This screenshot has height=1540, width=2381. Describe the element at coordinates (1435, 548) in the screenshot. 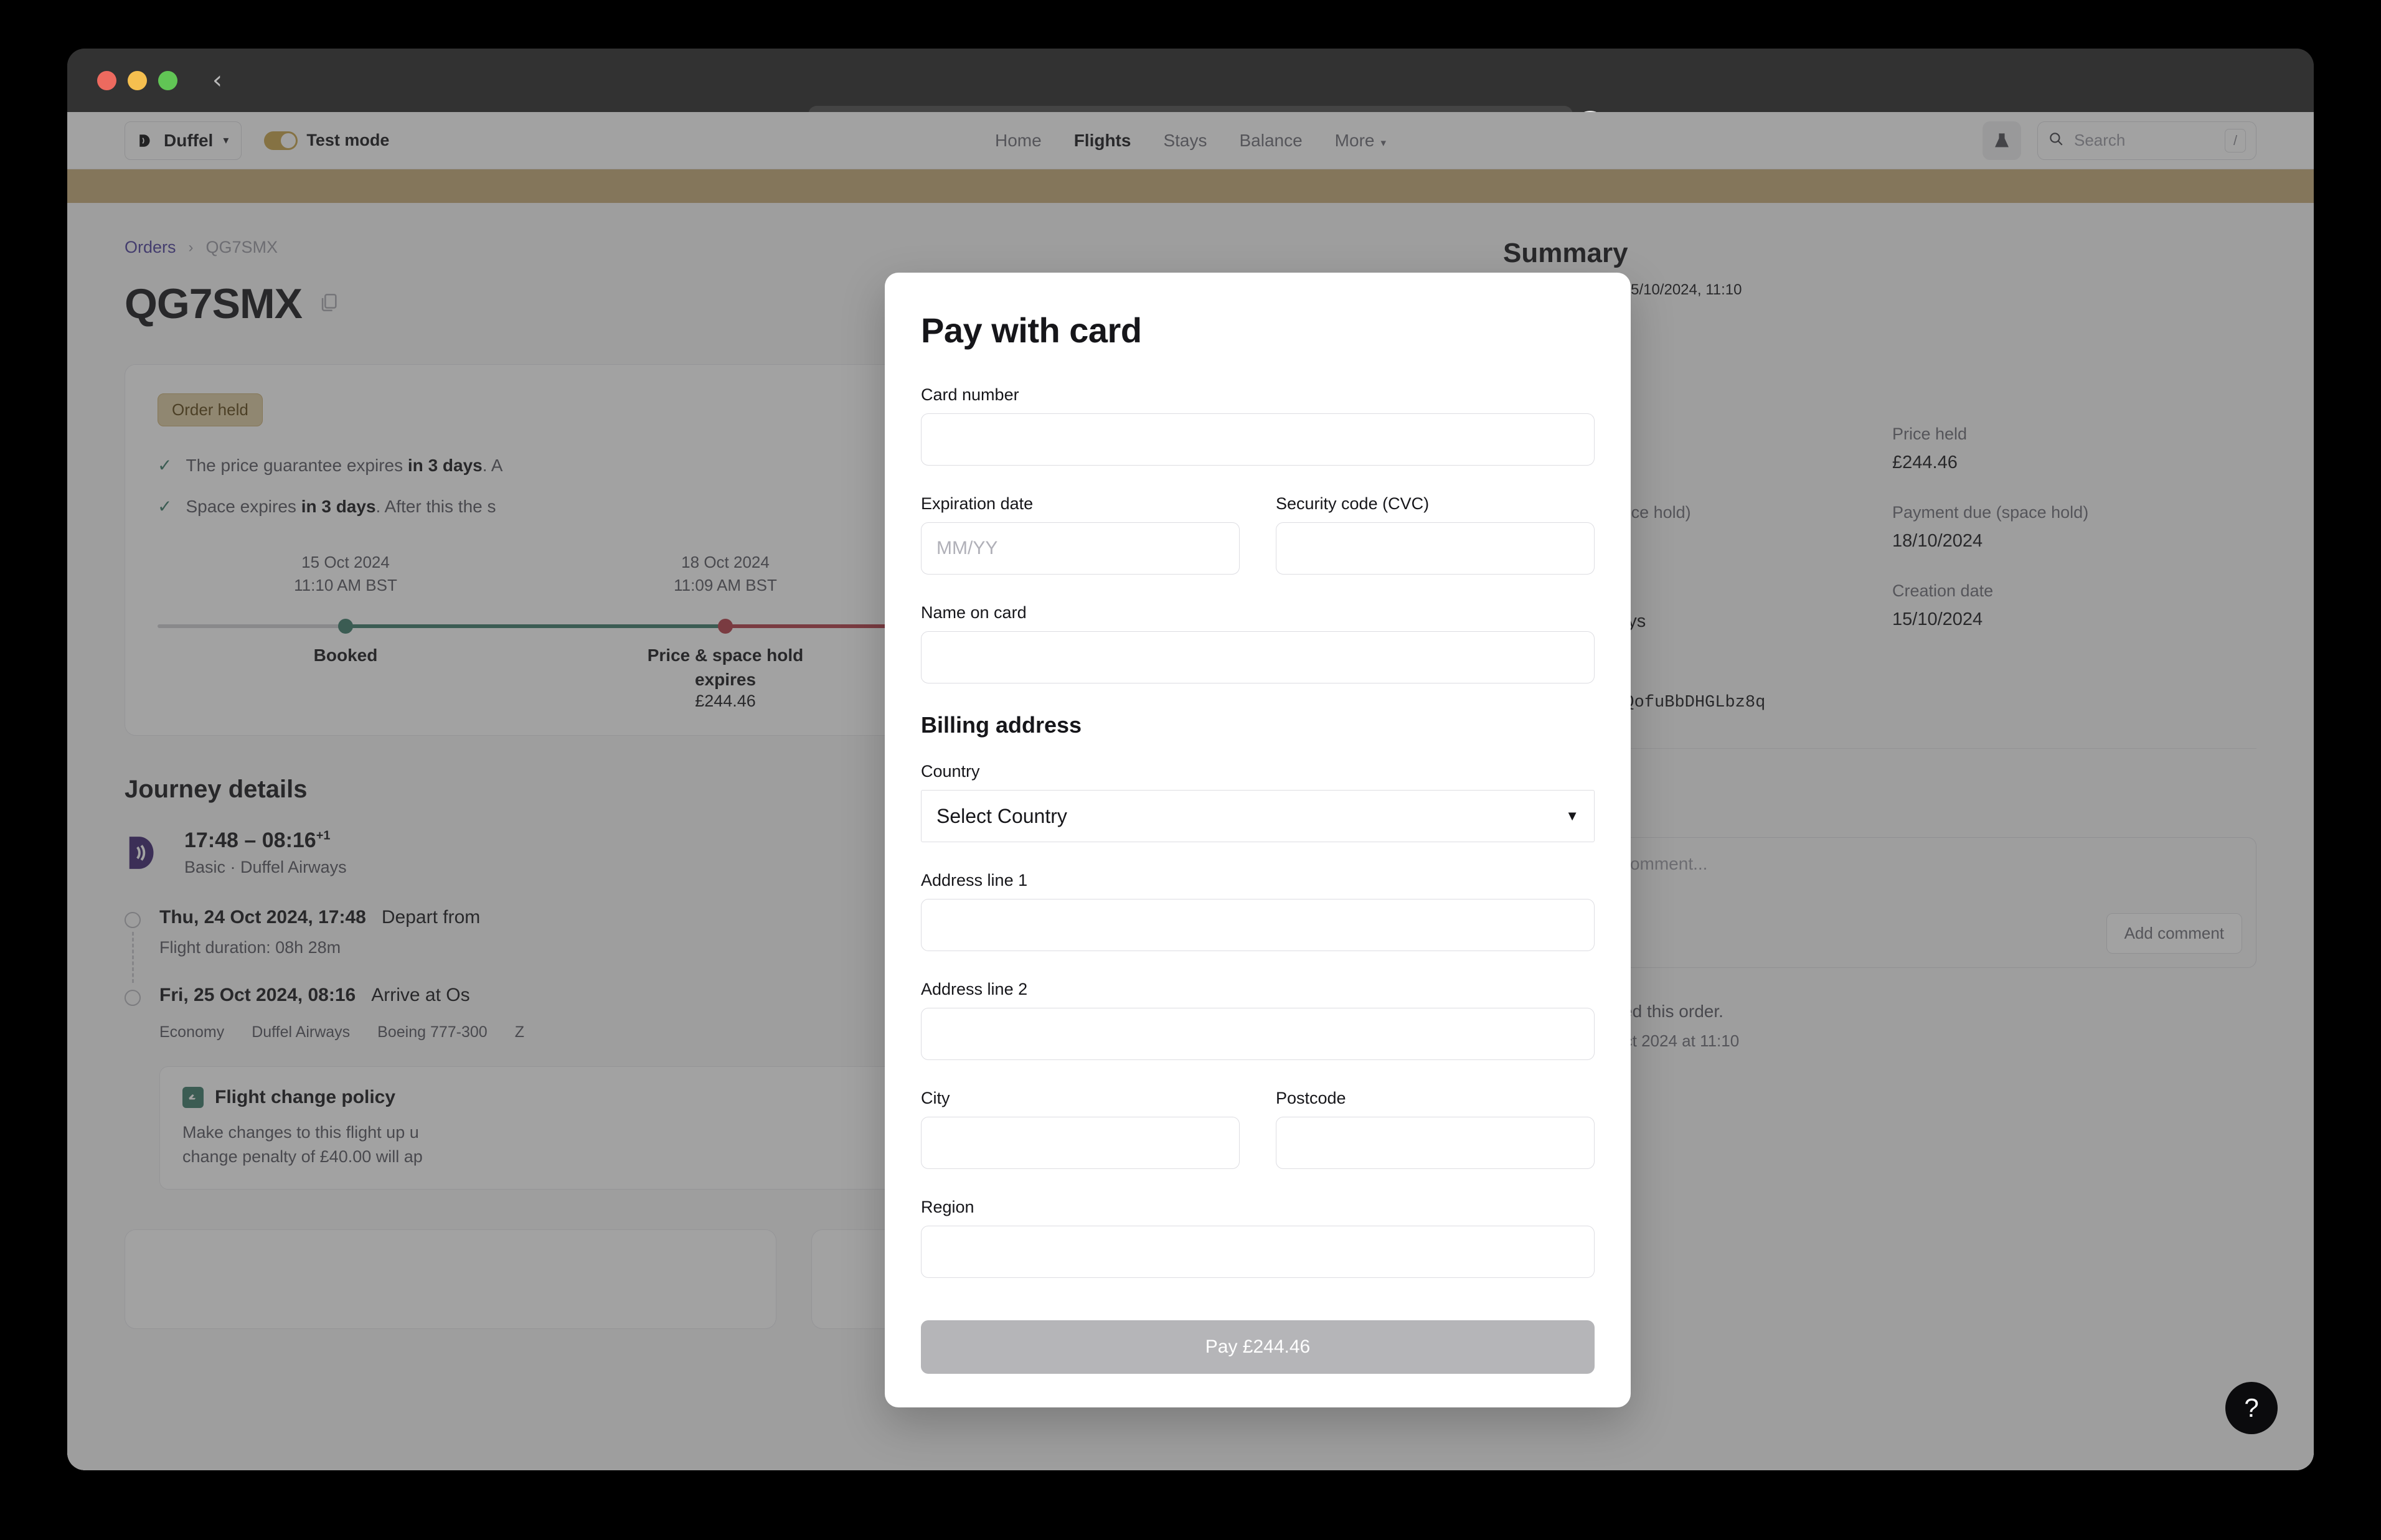

I see `security-code-input` at that location.